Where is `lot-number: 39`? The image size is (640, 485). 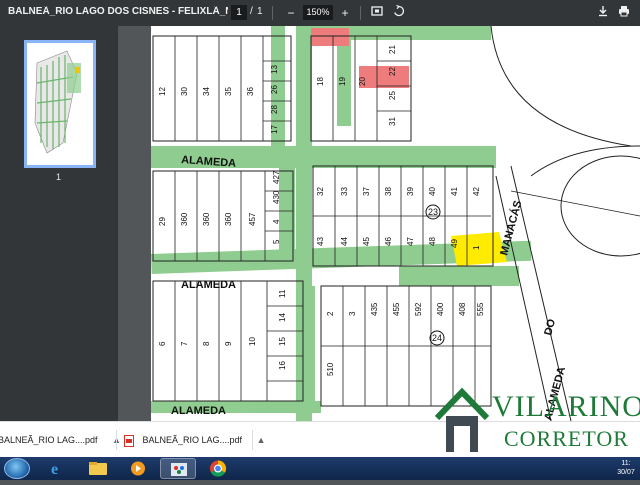 lot-number: 39 is located at coordinates (410, 191).